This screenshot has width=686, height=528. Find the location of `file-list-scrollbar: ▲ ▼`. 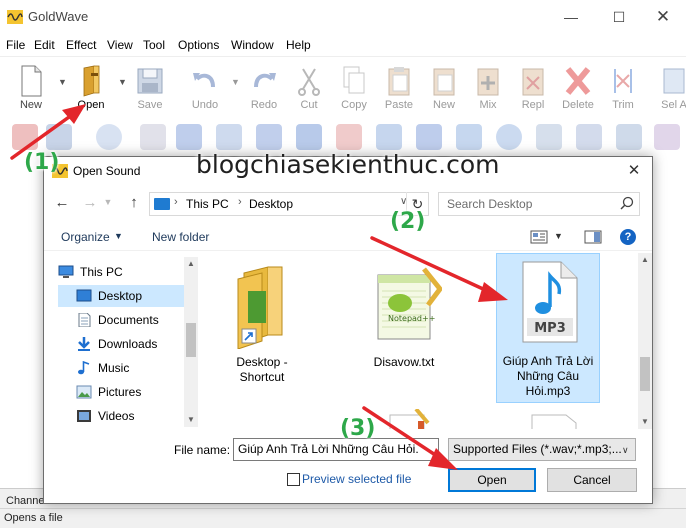

file-list-scrollbar: ▲ ▼ is located at coordinates (645, 341).